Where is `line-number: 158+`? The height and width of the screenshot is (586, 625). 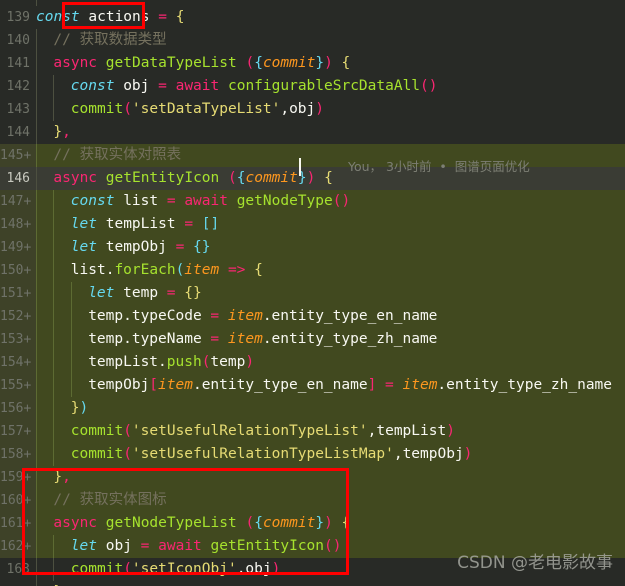 line-number: 158+ is located at coordinates (16, 454).